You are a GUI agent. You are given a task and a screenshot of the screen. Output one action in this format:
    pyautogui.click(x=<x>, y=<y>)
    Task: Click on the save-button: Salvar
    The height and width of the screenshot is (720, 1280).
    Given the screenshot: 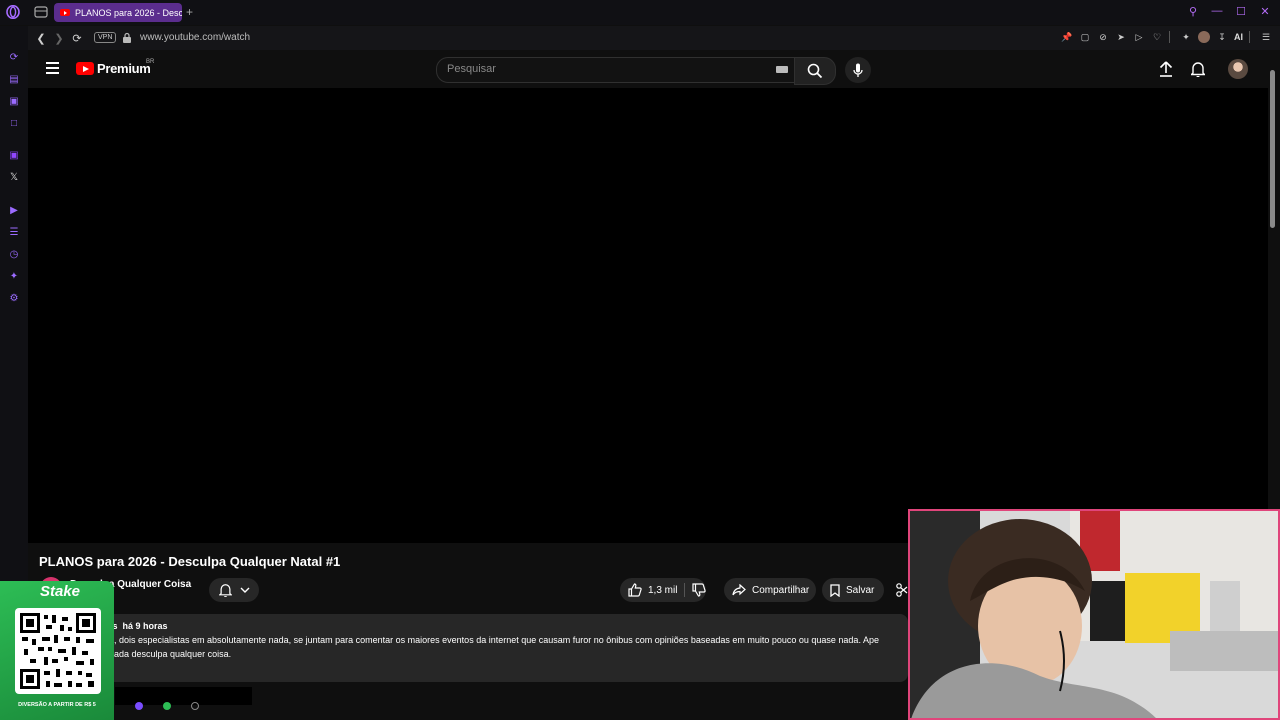 What is the action you would take?
    pyautogui.click(x=853, y=590)
    